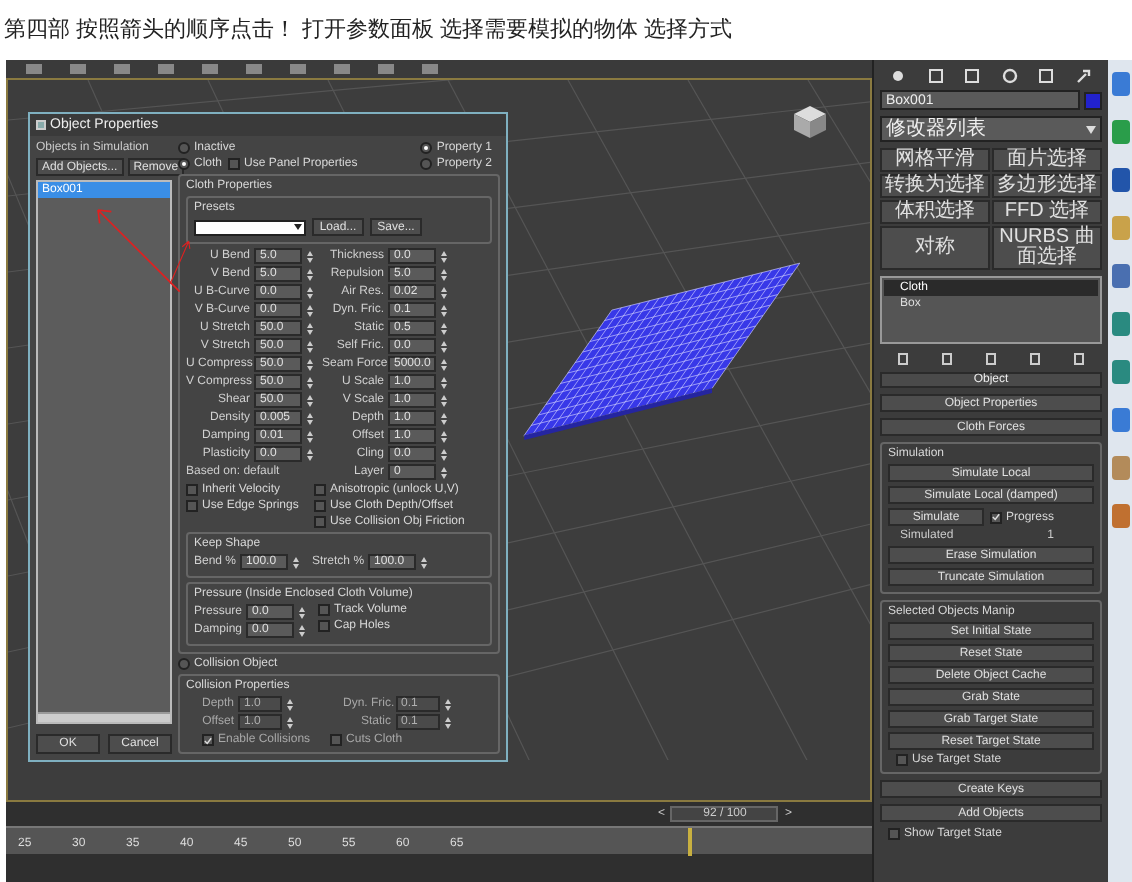  Describe the element at coordinates (935, 160) in the screenshot. I see `modifier-button: 网格平滑` at that location.